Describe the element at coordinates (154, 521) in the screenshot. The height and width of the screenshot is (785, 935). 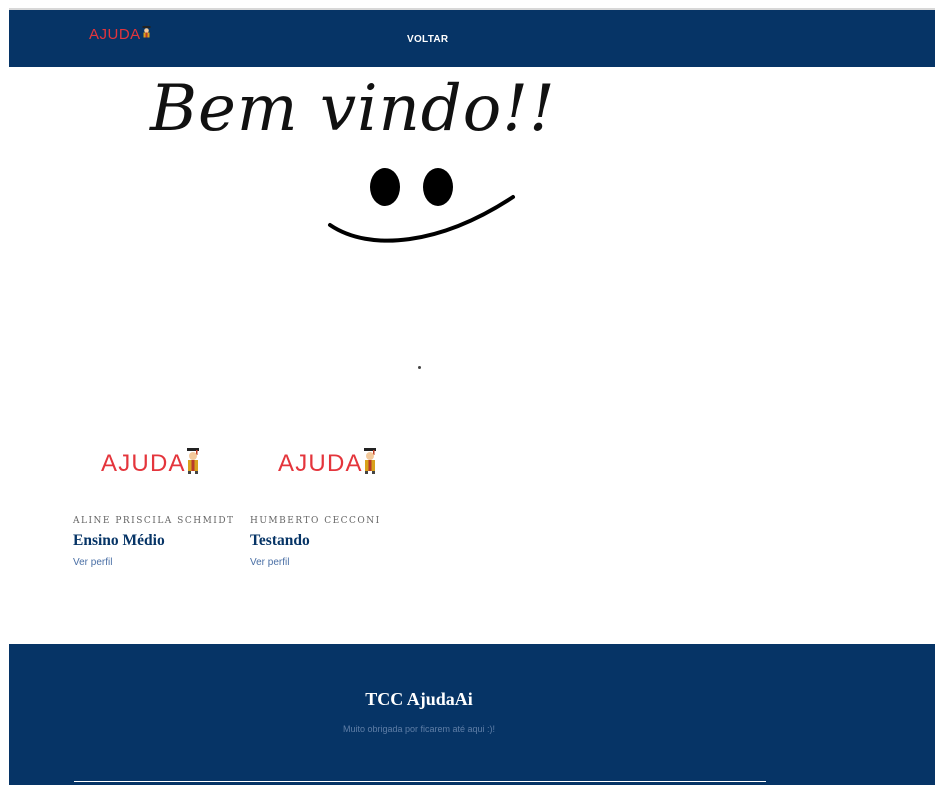
I see `card-author: ALINE PRISCILA SCHMIDT` at that location.